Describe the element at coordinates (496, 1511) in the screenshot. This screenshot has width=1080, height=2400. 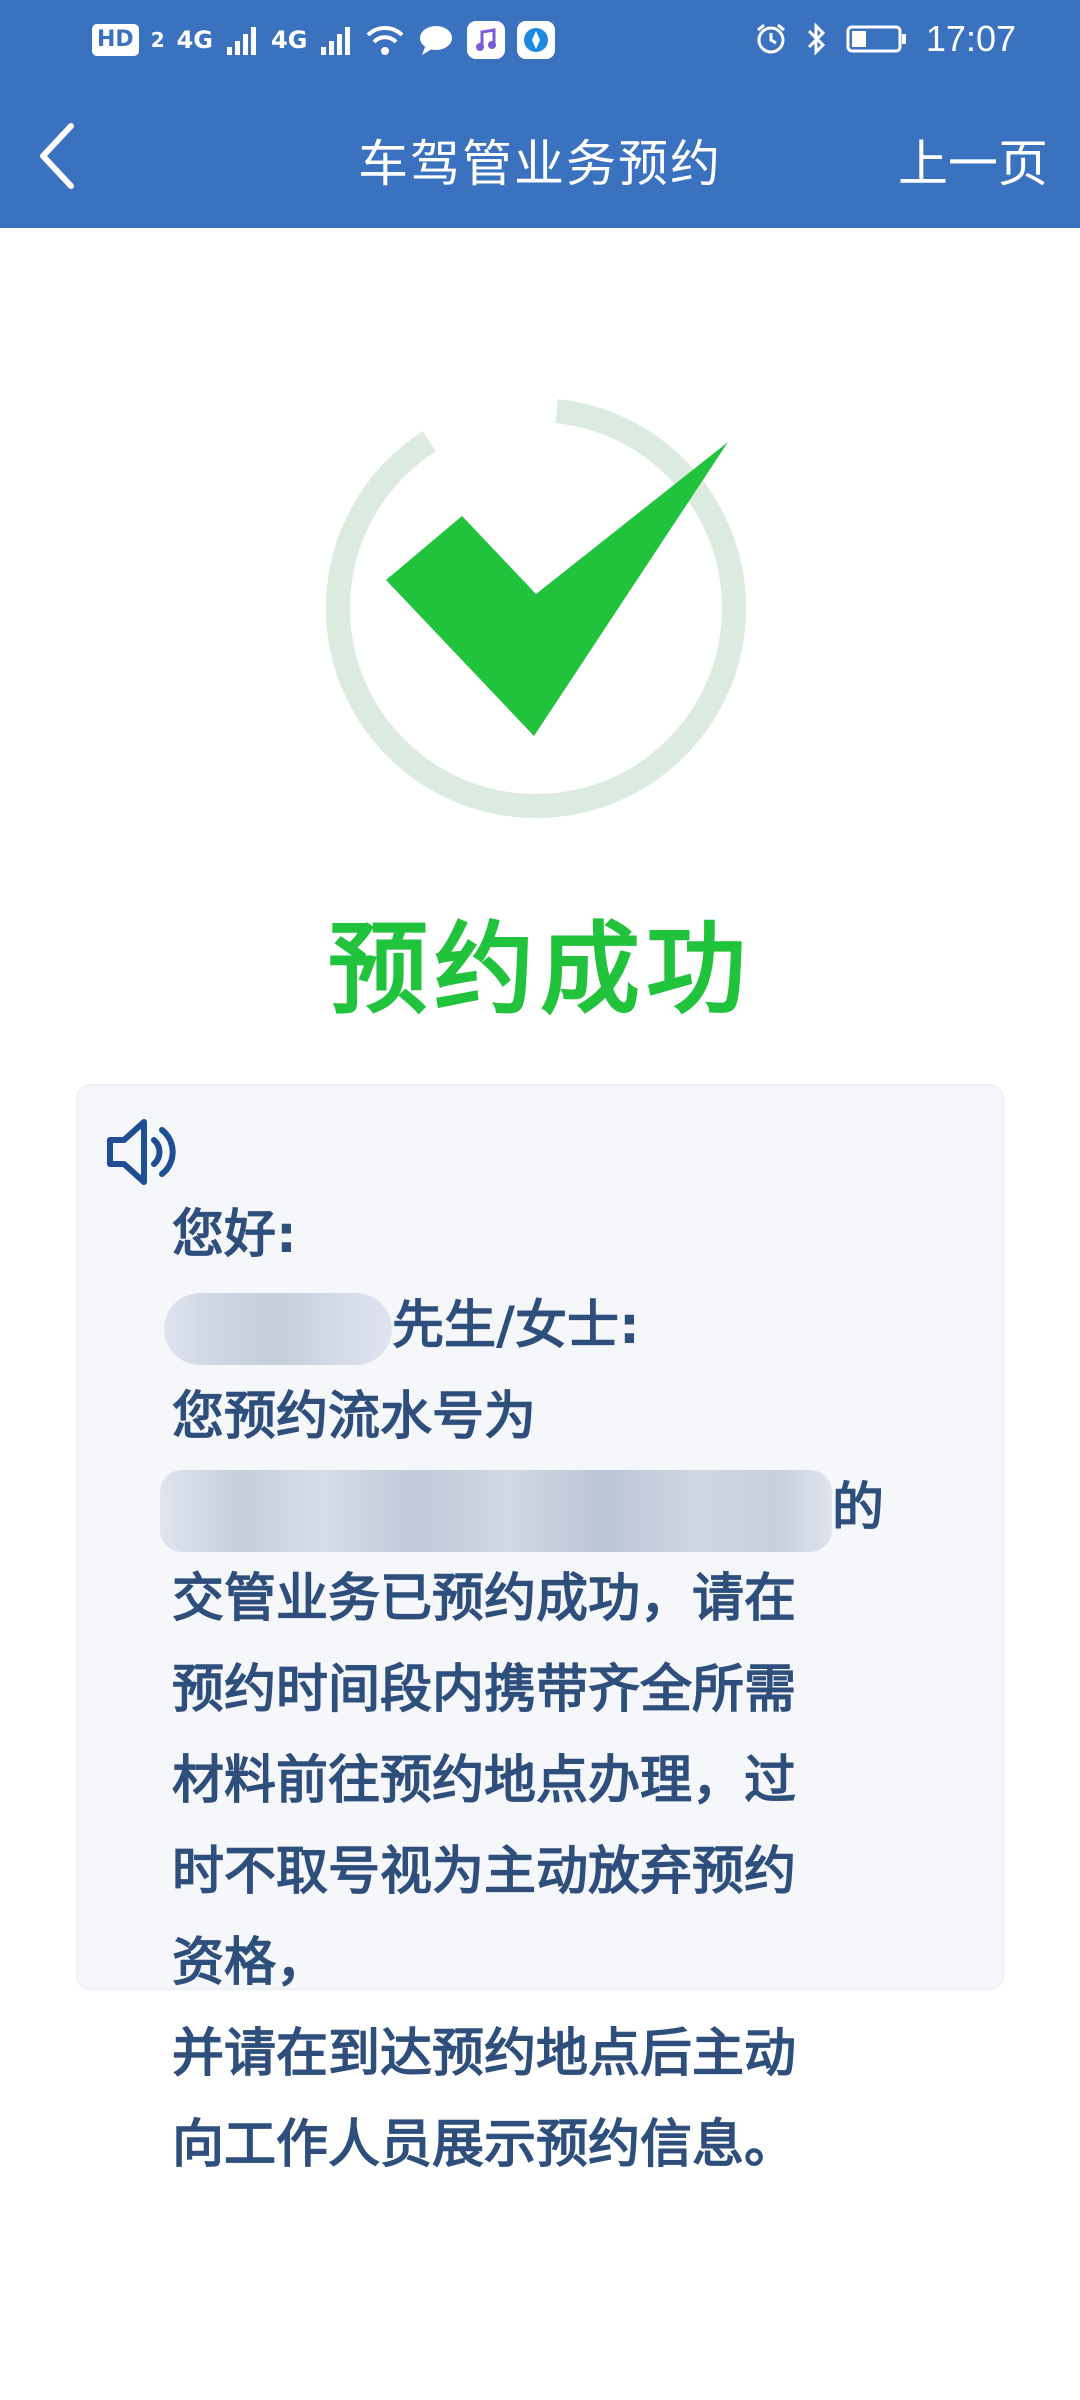
I see `redacted-serial-number` at that location.